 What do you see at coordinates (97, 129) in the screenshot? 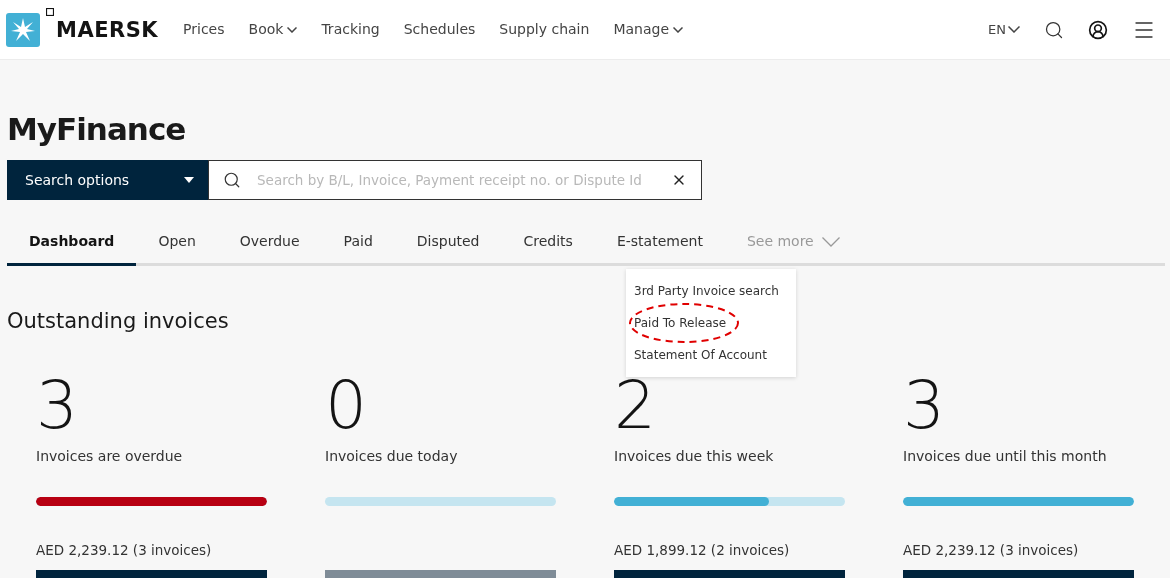
I see `page-title: MyFinance` at bounding box center [97, 129].